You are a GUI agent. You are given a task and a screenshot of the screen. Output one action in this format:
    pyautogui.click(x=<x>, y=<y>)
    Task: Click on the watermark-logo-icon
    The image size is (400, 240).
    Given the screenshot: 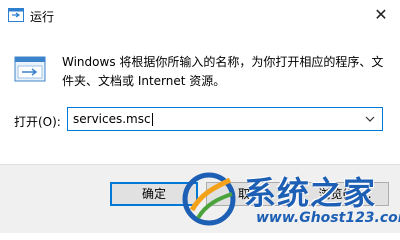 What is the action you would take?
    pyautogui.click(x=209, y=199)
    